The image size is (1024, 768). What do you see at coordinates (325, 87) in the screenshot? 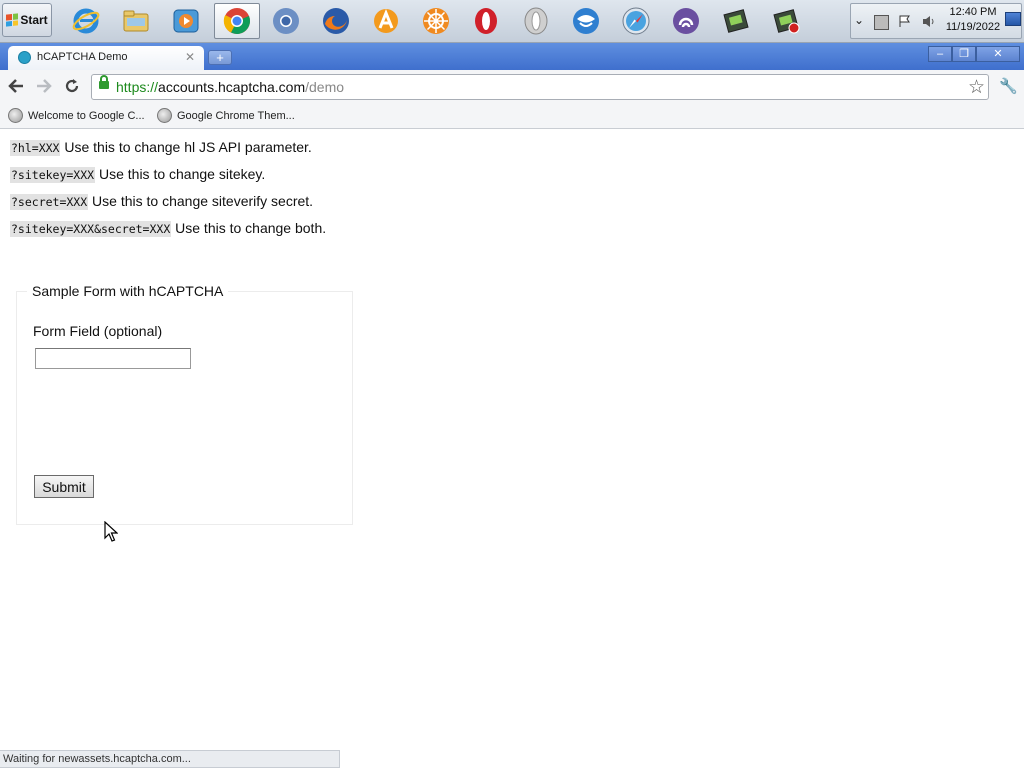
I see `url-path: /demo` at bounding box center [325, 87].